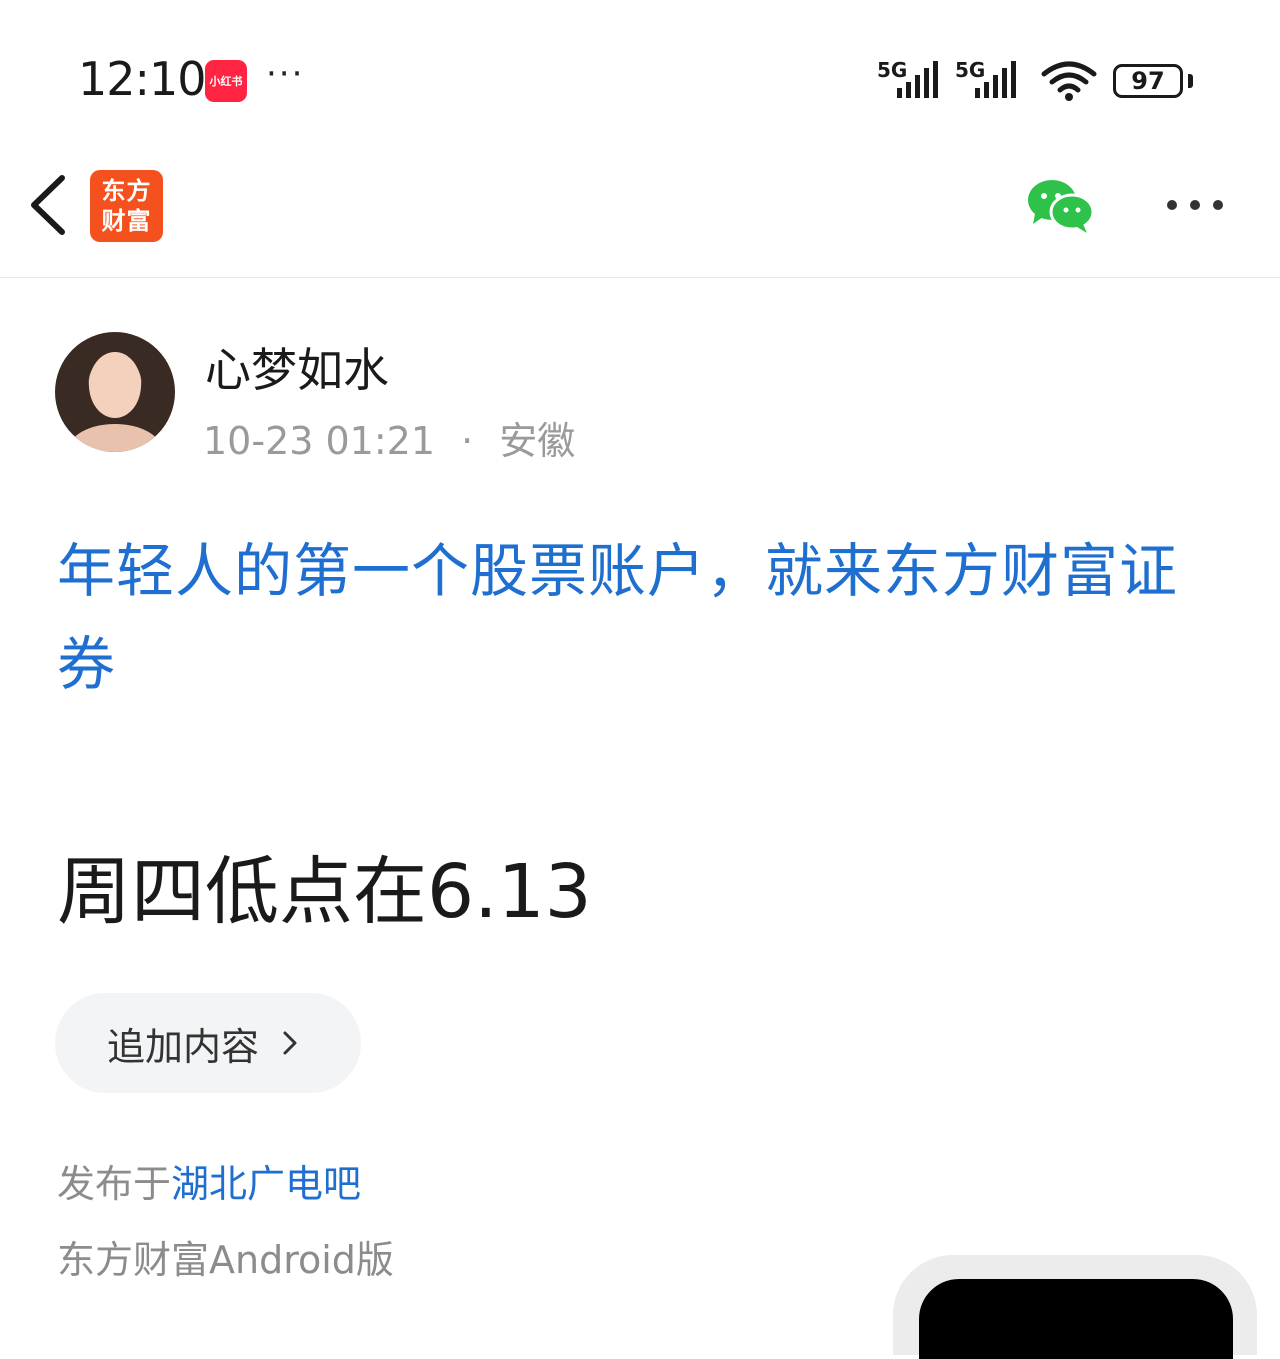 The height and width of the screenshot is (1359, 1280). I want to click on post-content: 周四低点在6.13, so click(324, 892).